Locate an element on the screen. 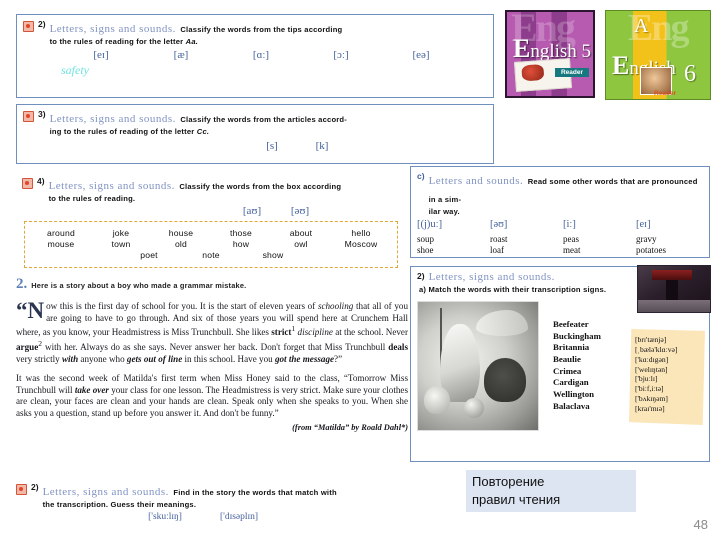  story-source: (from “Matilda” by Roald Dahl*) is located at coordinates (350, 427).